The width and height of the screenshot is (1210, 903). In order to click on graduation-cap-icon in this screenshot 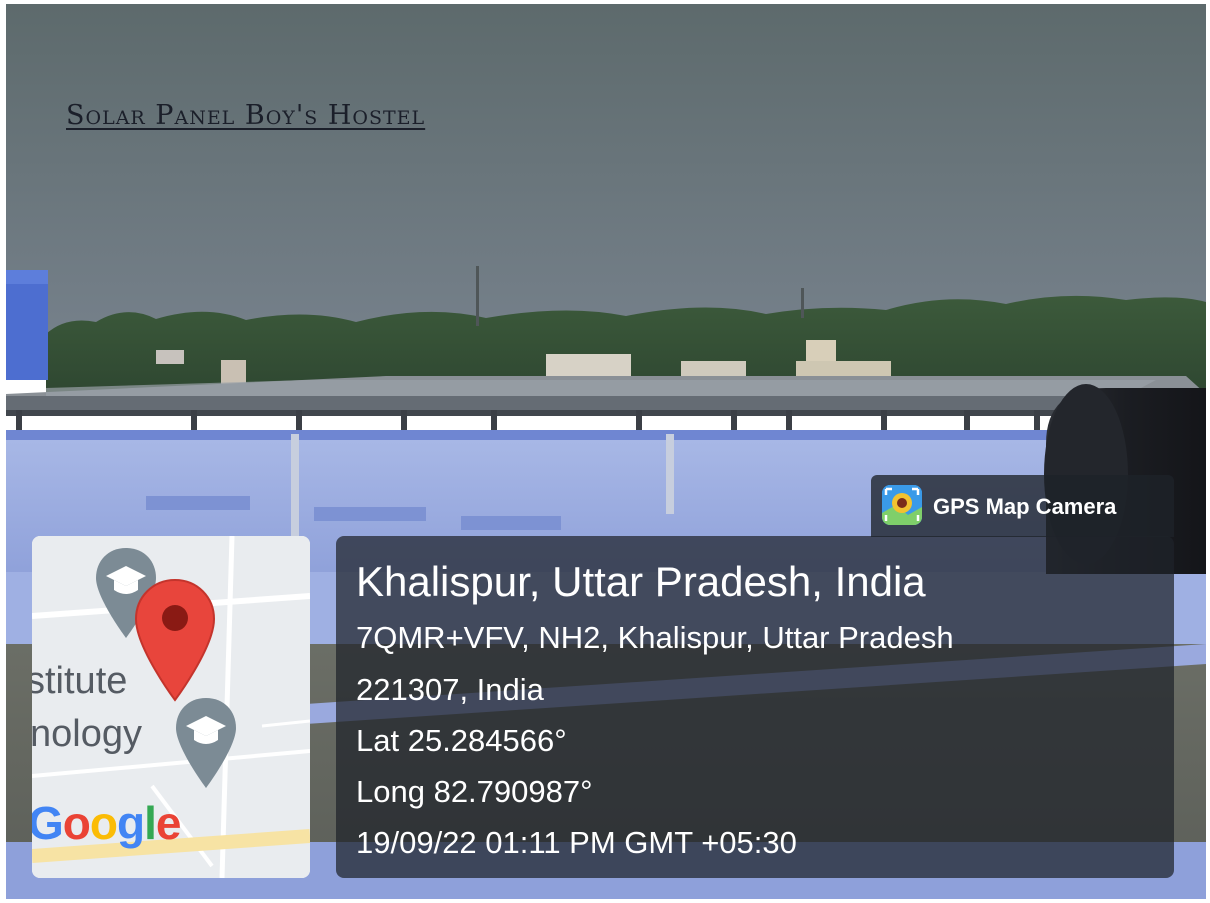, I will do `click(206, 744)`.